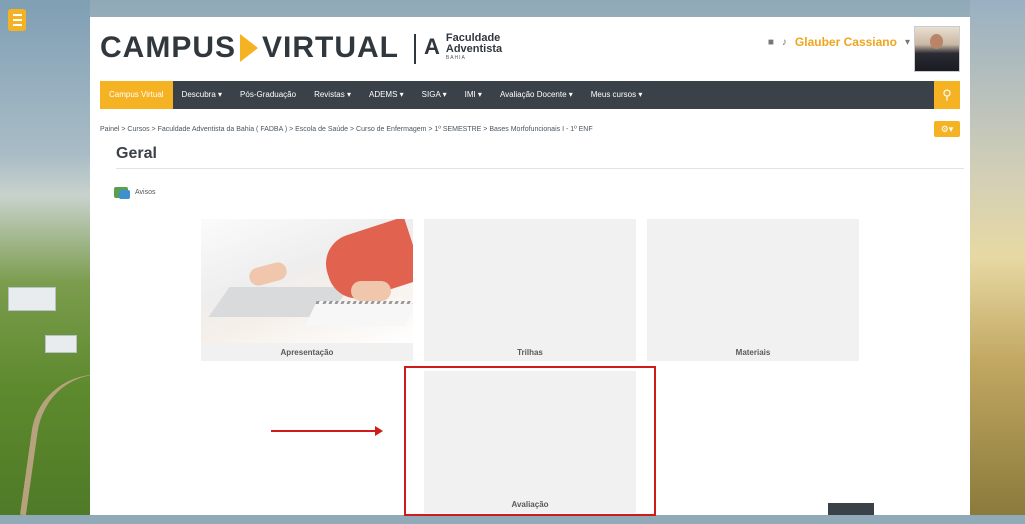  I want to click on forum-avisos-link: Avisos, so click(135, 193).